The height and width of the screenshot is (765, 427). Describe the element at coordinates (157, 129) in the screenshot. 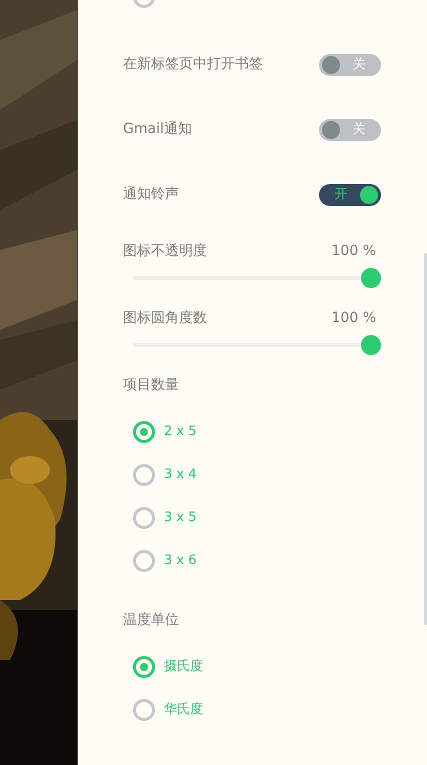

I see `setting-label: Gmail通知` at that location.